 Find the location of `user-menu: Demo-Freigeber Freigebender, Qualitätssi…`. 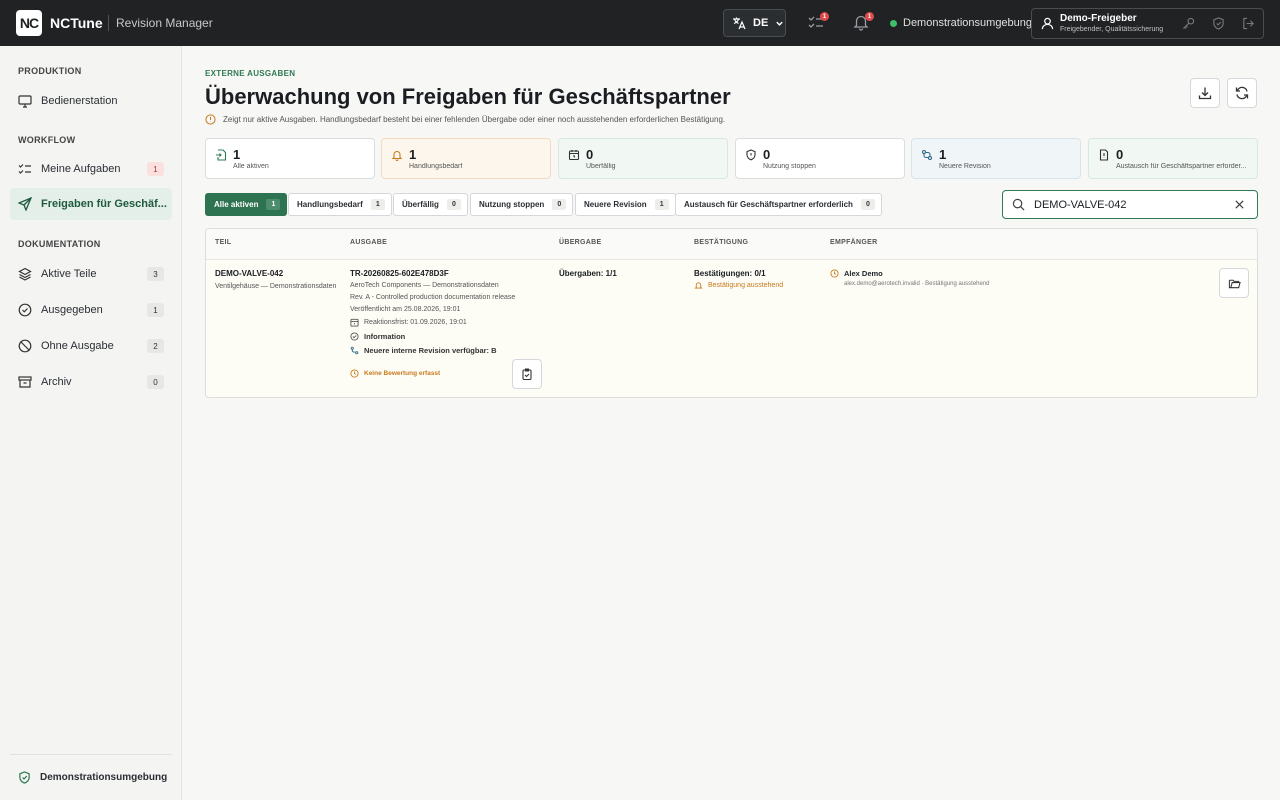

user-menu: Demo-Freigeber Freigebender, Qualitätssi… is located at coordinates (1147, 23).